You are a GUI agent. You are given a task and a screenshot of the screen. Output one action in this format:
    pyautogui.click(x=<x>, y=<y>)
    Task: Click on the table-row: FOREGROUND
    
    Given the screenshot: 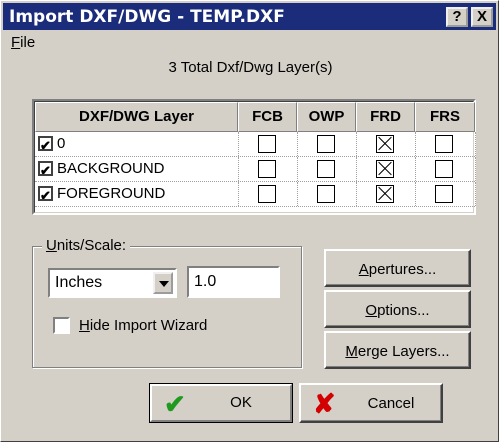 What is the action you would take?
    pyautogui.click(x=255, y=195)
    